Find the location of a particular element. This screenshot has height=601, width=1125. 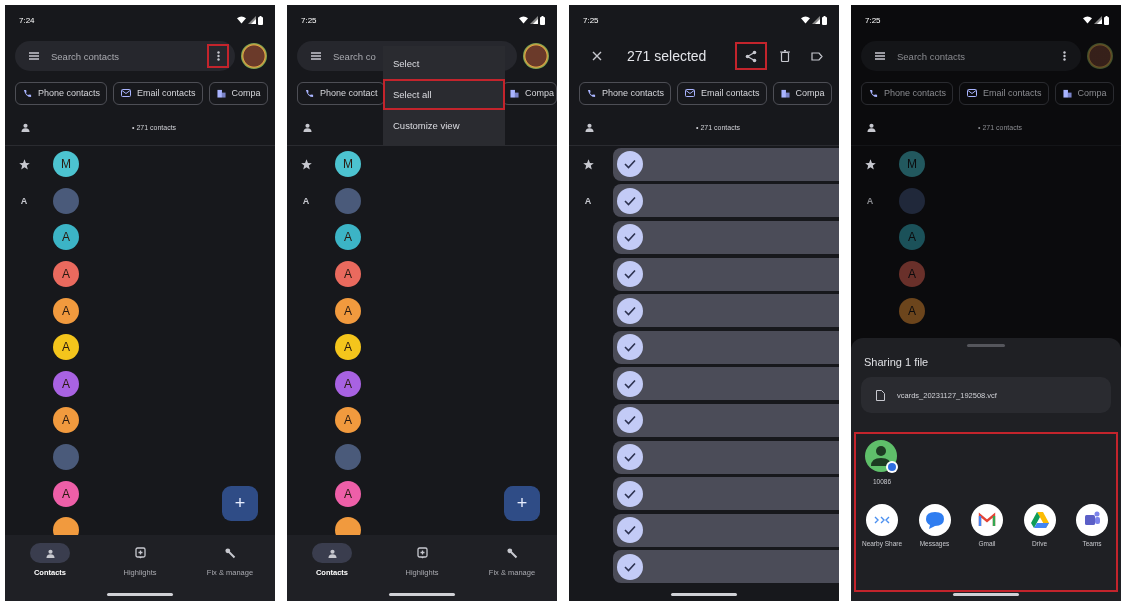

status-time: 7:25 is located at coordinates (591, 20).